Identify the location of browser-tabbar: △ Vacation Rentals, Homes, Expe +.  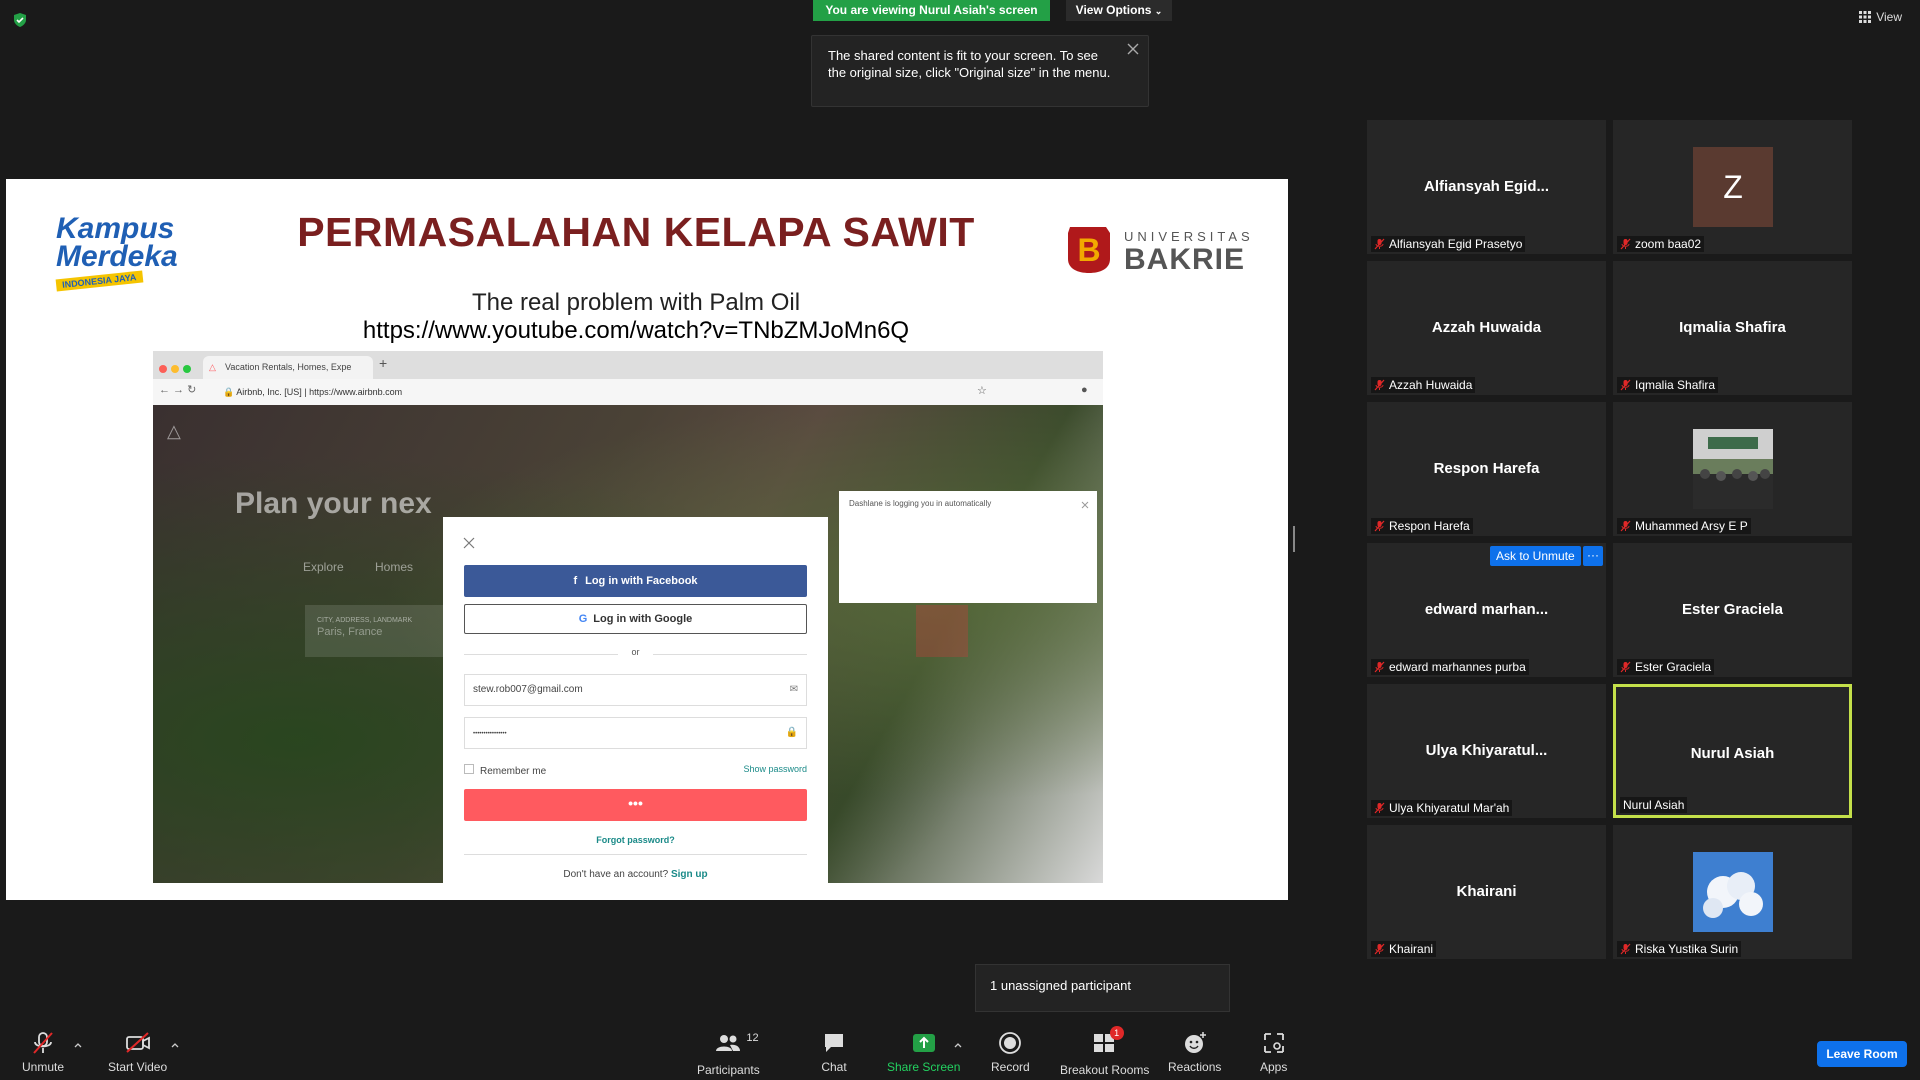
(628, 365).